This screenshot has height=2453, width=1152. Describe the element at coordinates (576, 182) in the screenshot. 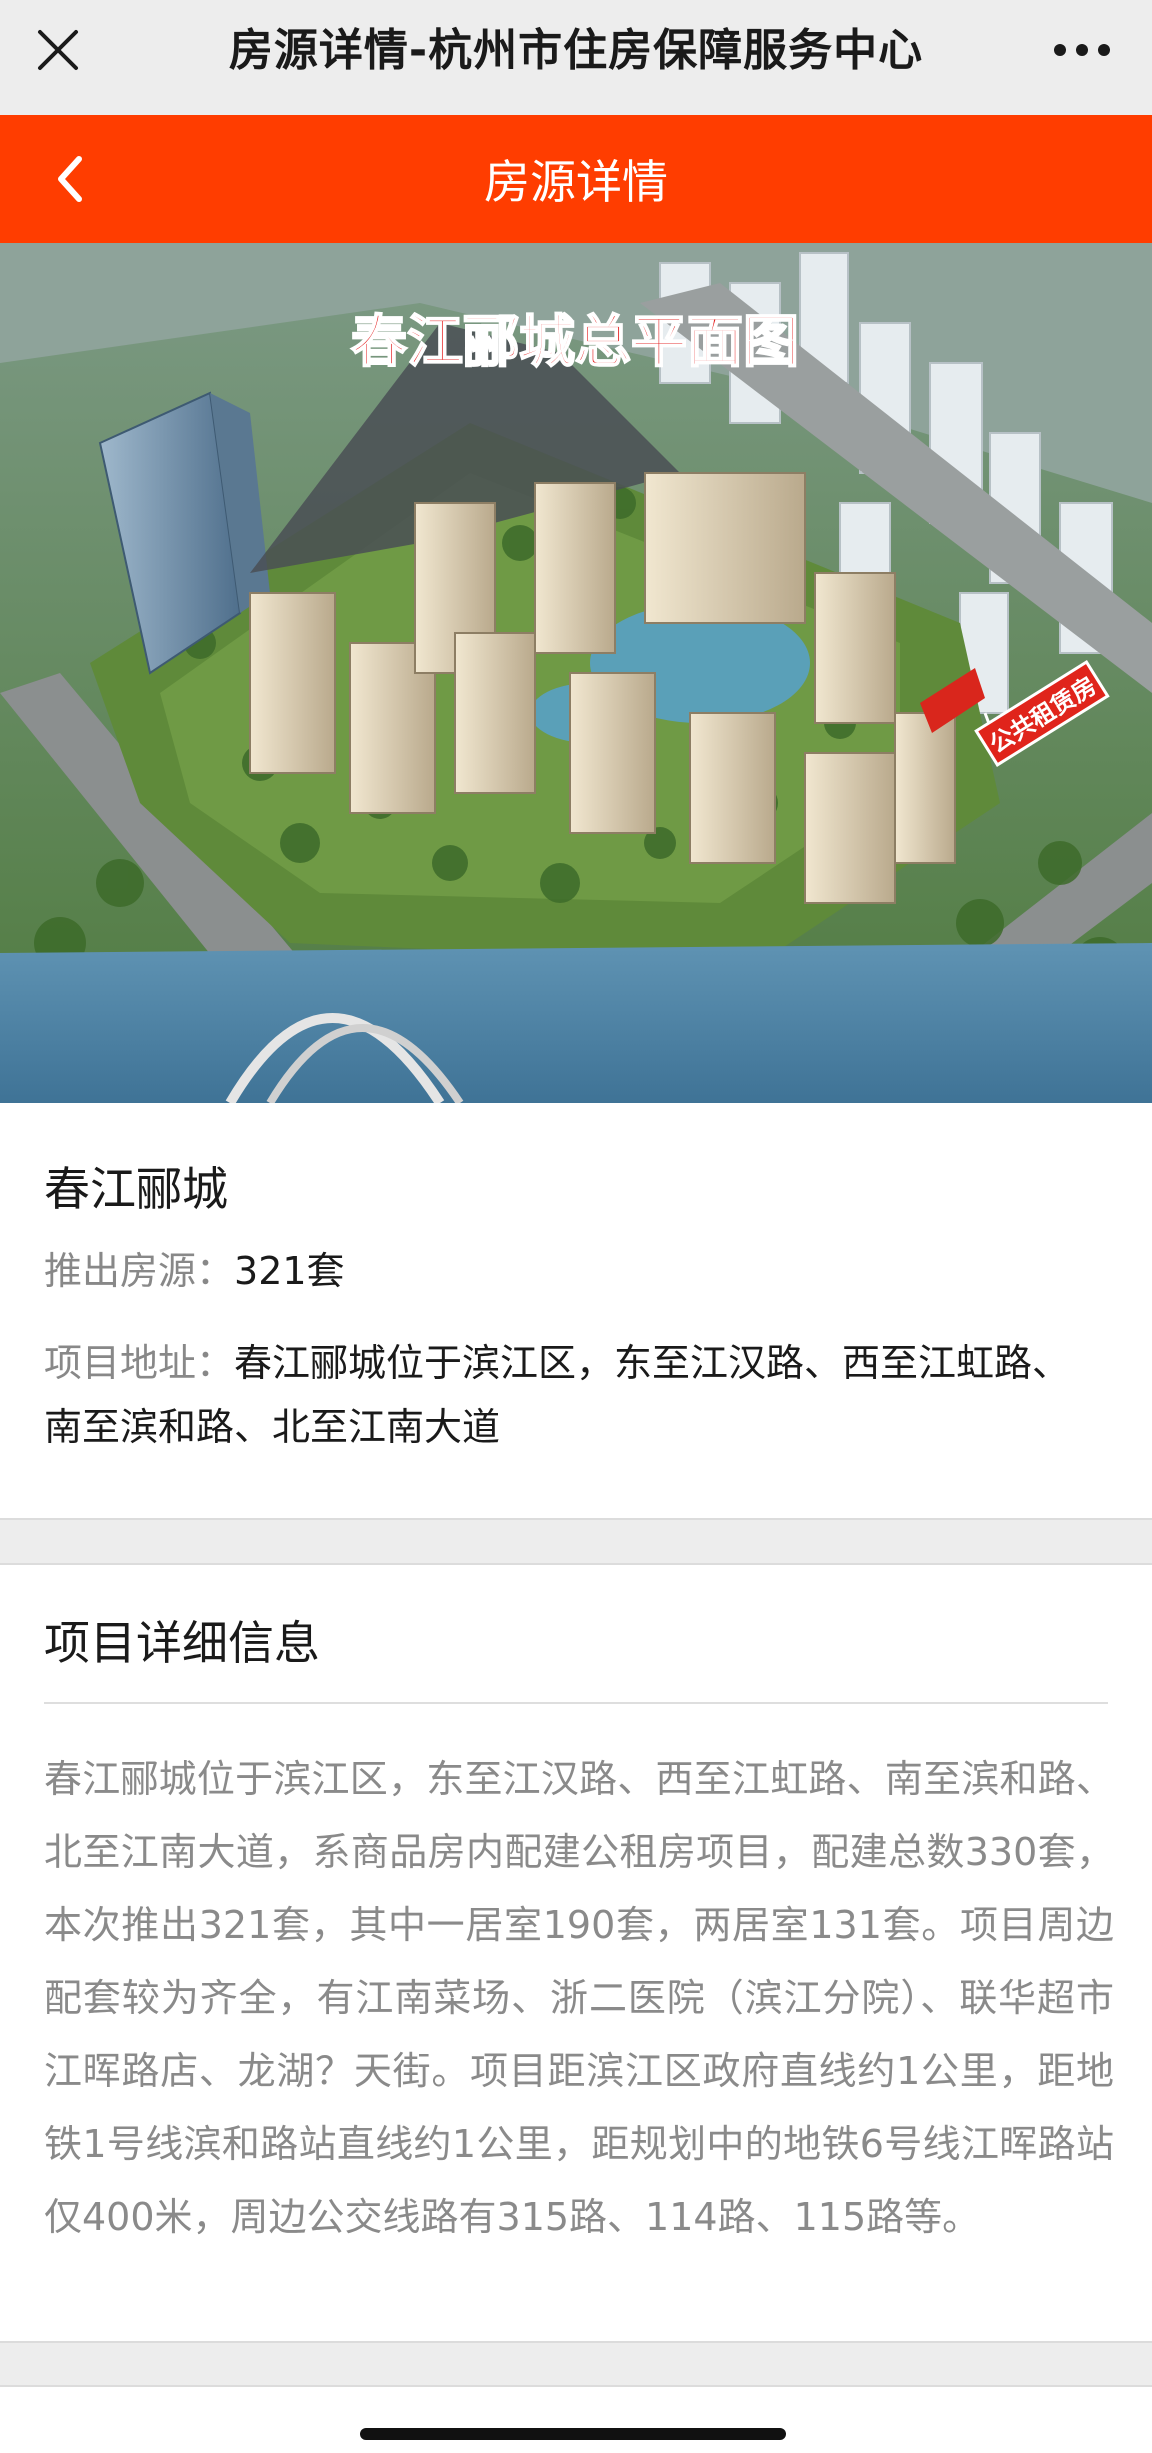

I see `header-title: 房源详情` at that location.